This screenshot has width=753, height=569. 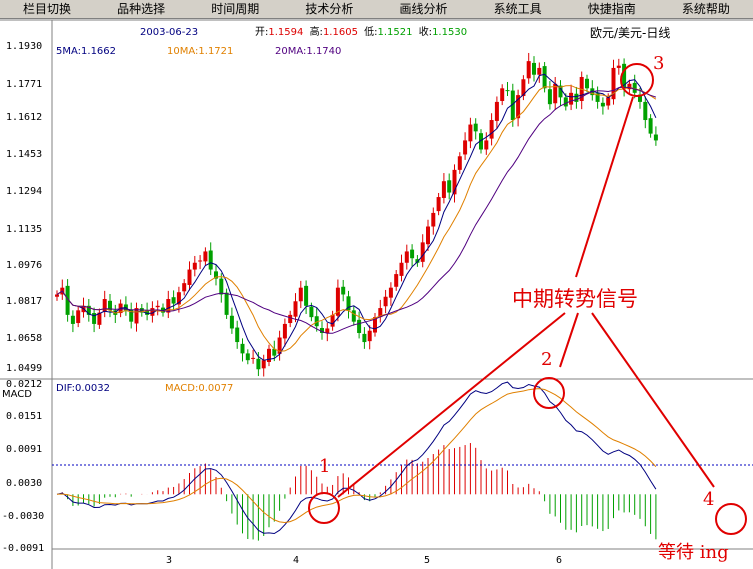 What do you see at coordinates (17, 394) in the screenshot?
I see `macd-axis-label: MACD` at bounding box center [17, 394].